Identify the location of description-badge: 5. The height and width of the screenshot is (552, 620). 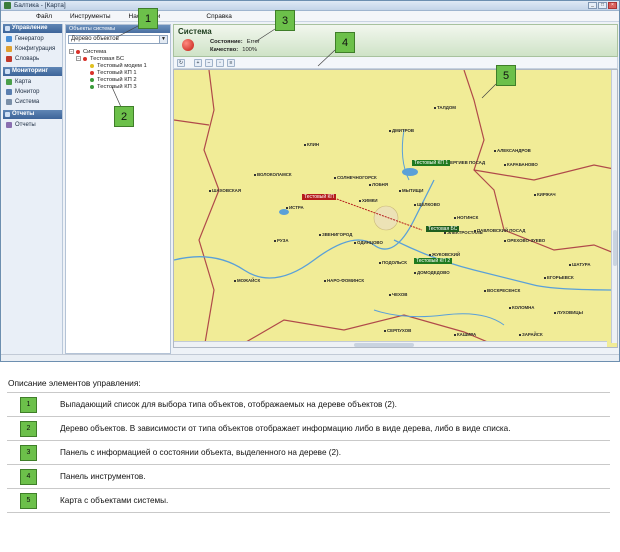
(28, 500).